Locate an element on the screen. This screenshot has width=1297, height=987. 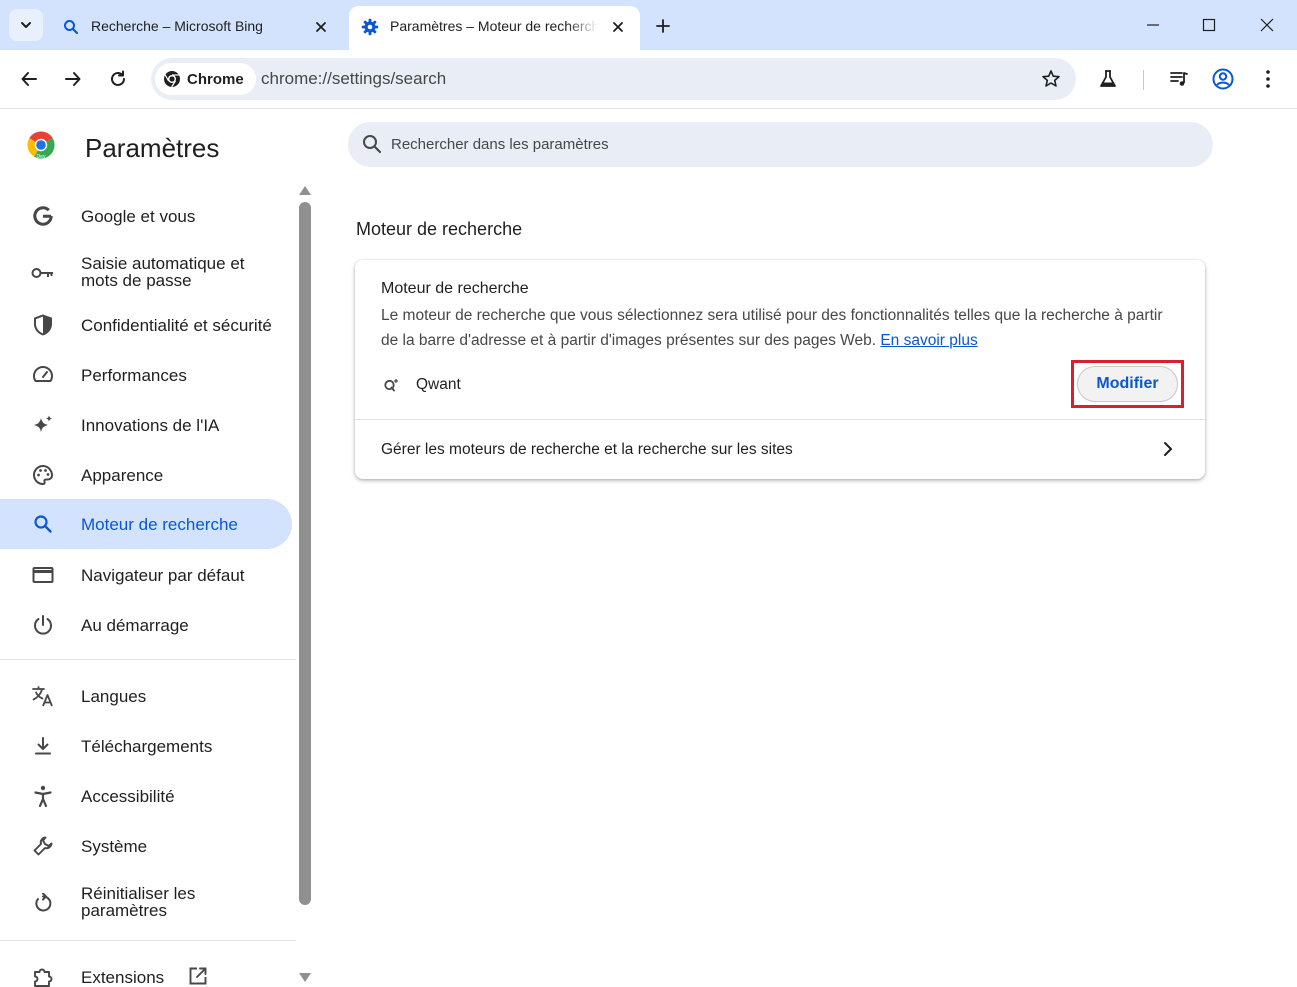
reload-button is located at coordinates (118, 79).